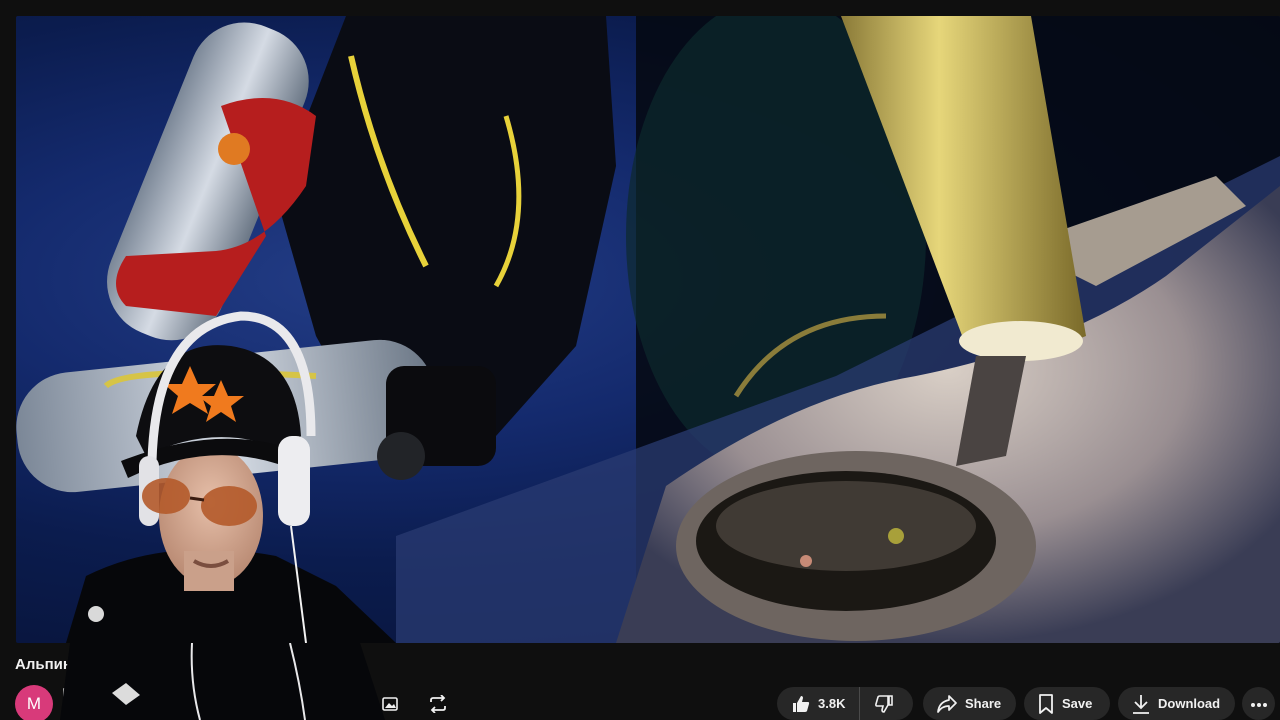 The width and height of the screenshot is (1280, 720). Describe the element at coordinates (1077, 703) in the screenshot. I see `save-label: Save` at that location.